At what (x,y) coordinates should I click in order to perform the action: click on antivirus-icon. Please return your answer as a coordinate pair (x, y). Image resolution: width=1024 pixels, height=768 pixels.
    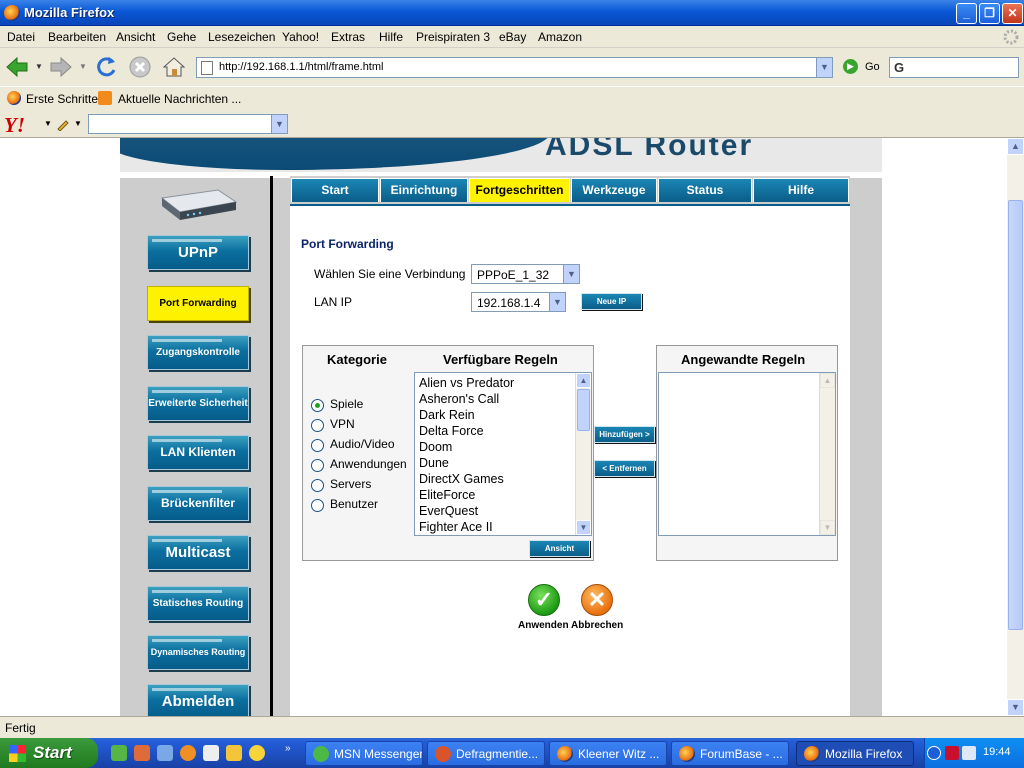
    Looking at the image, I should click on (952, 753).